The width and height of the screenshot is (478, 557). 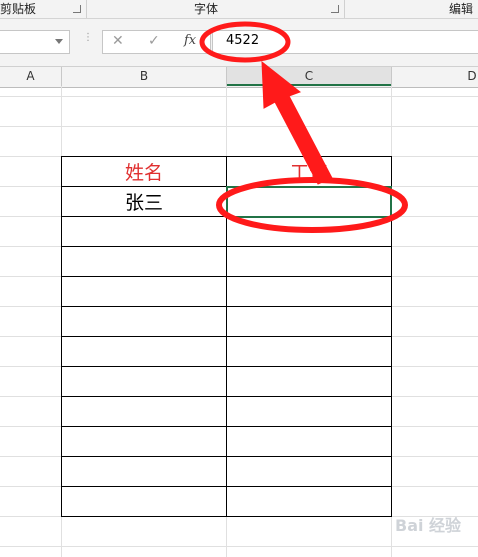 What do you see at coordinates (312, 205) in the screenshot?
I see `annotation-cell-circle` at bounding box center [312, 205].